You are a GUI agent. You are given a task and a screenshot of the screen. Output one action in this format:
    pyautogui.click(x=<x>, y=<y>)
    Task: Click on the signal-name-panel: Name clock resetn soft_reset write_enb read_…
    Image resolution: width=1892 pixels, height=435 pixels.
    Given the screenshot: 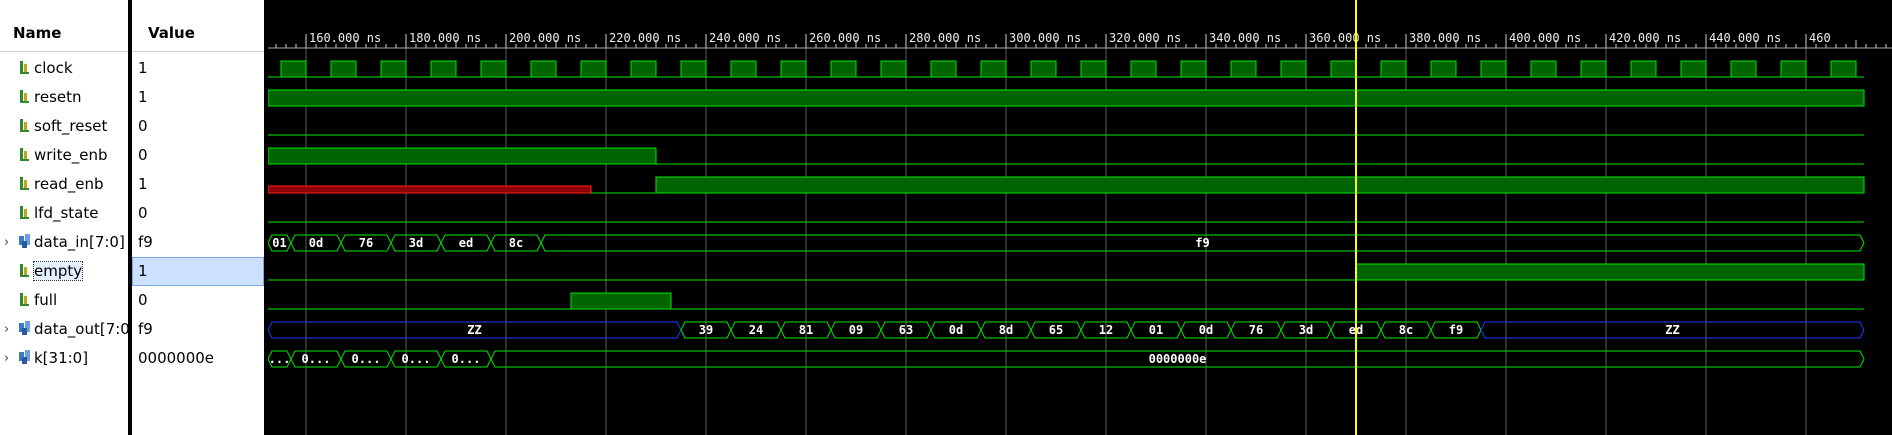 What is the action you would take?
    pyautogui.click(x=68, y=217)
    